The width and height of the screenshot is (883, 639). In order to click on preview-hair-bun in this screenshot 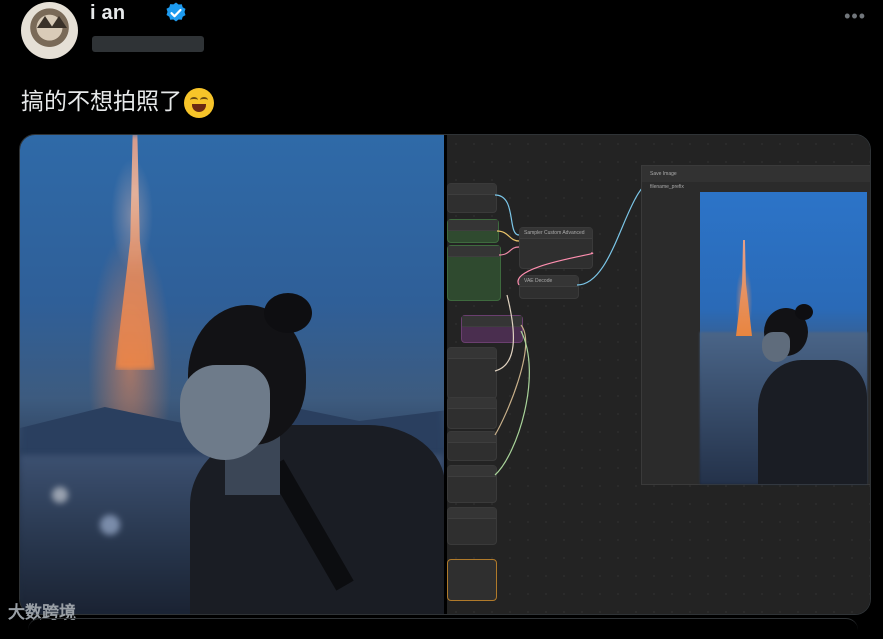, I will do `click(804, 312)`.